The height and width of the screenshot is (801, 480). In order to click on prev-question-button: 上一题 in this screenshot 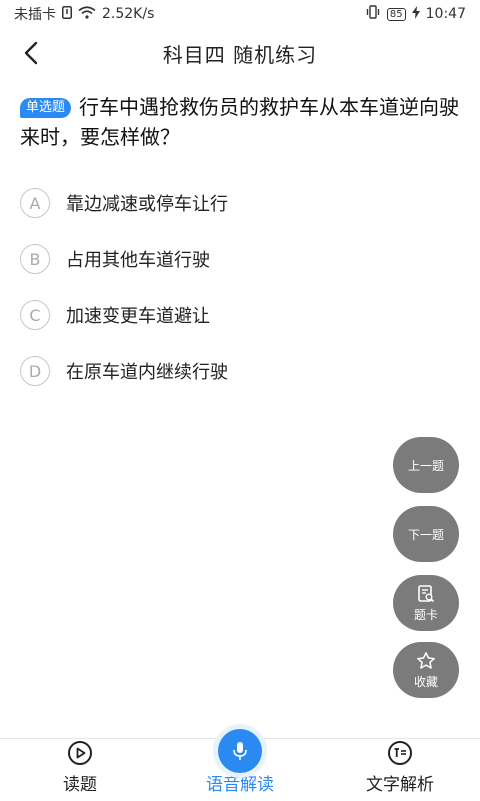, I will do `click(426, 465)`.